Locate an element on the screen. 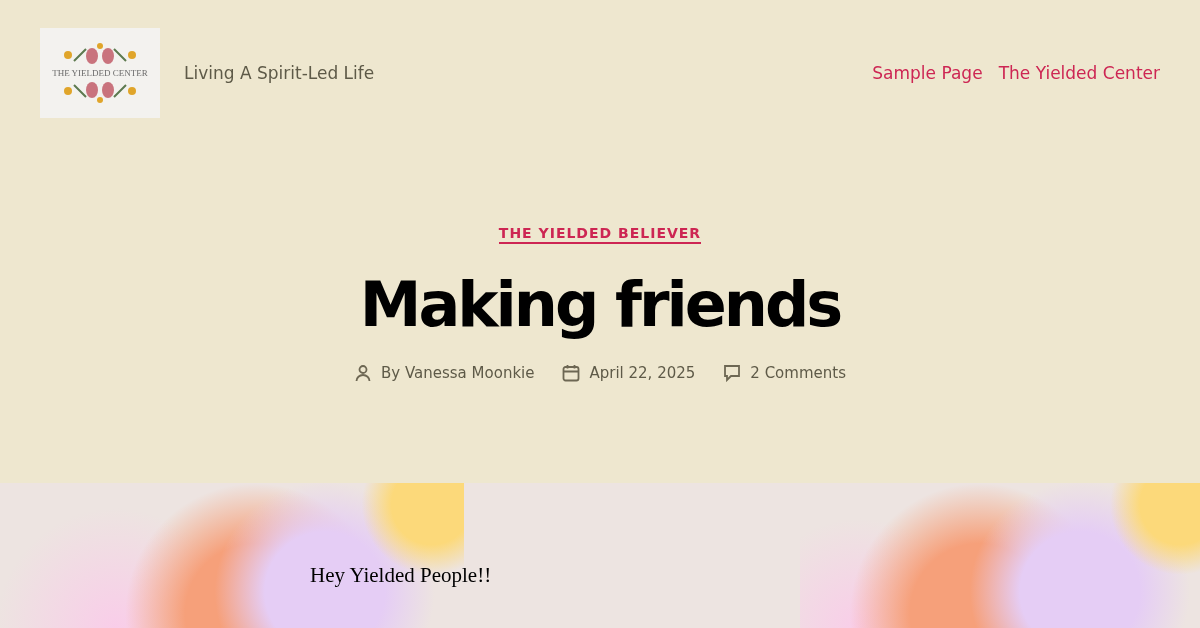 The image size is (1200, 628). calendar-icon is located at coordinates (571, 373).